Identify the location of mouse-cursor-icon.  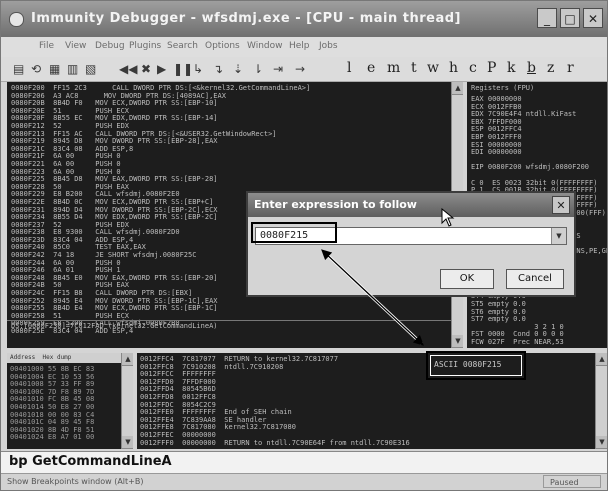
(448, 217).